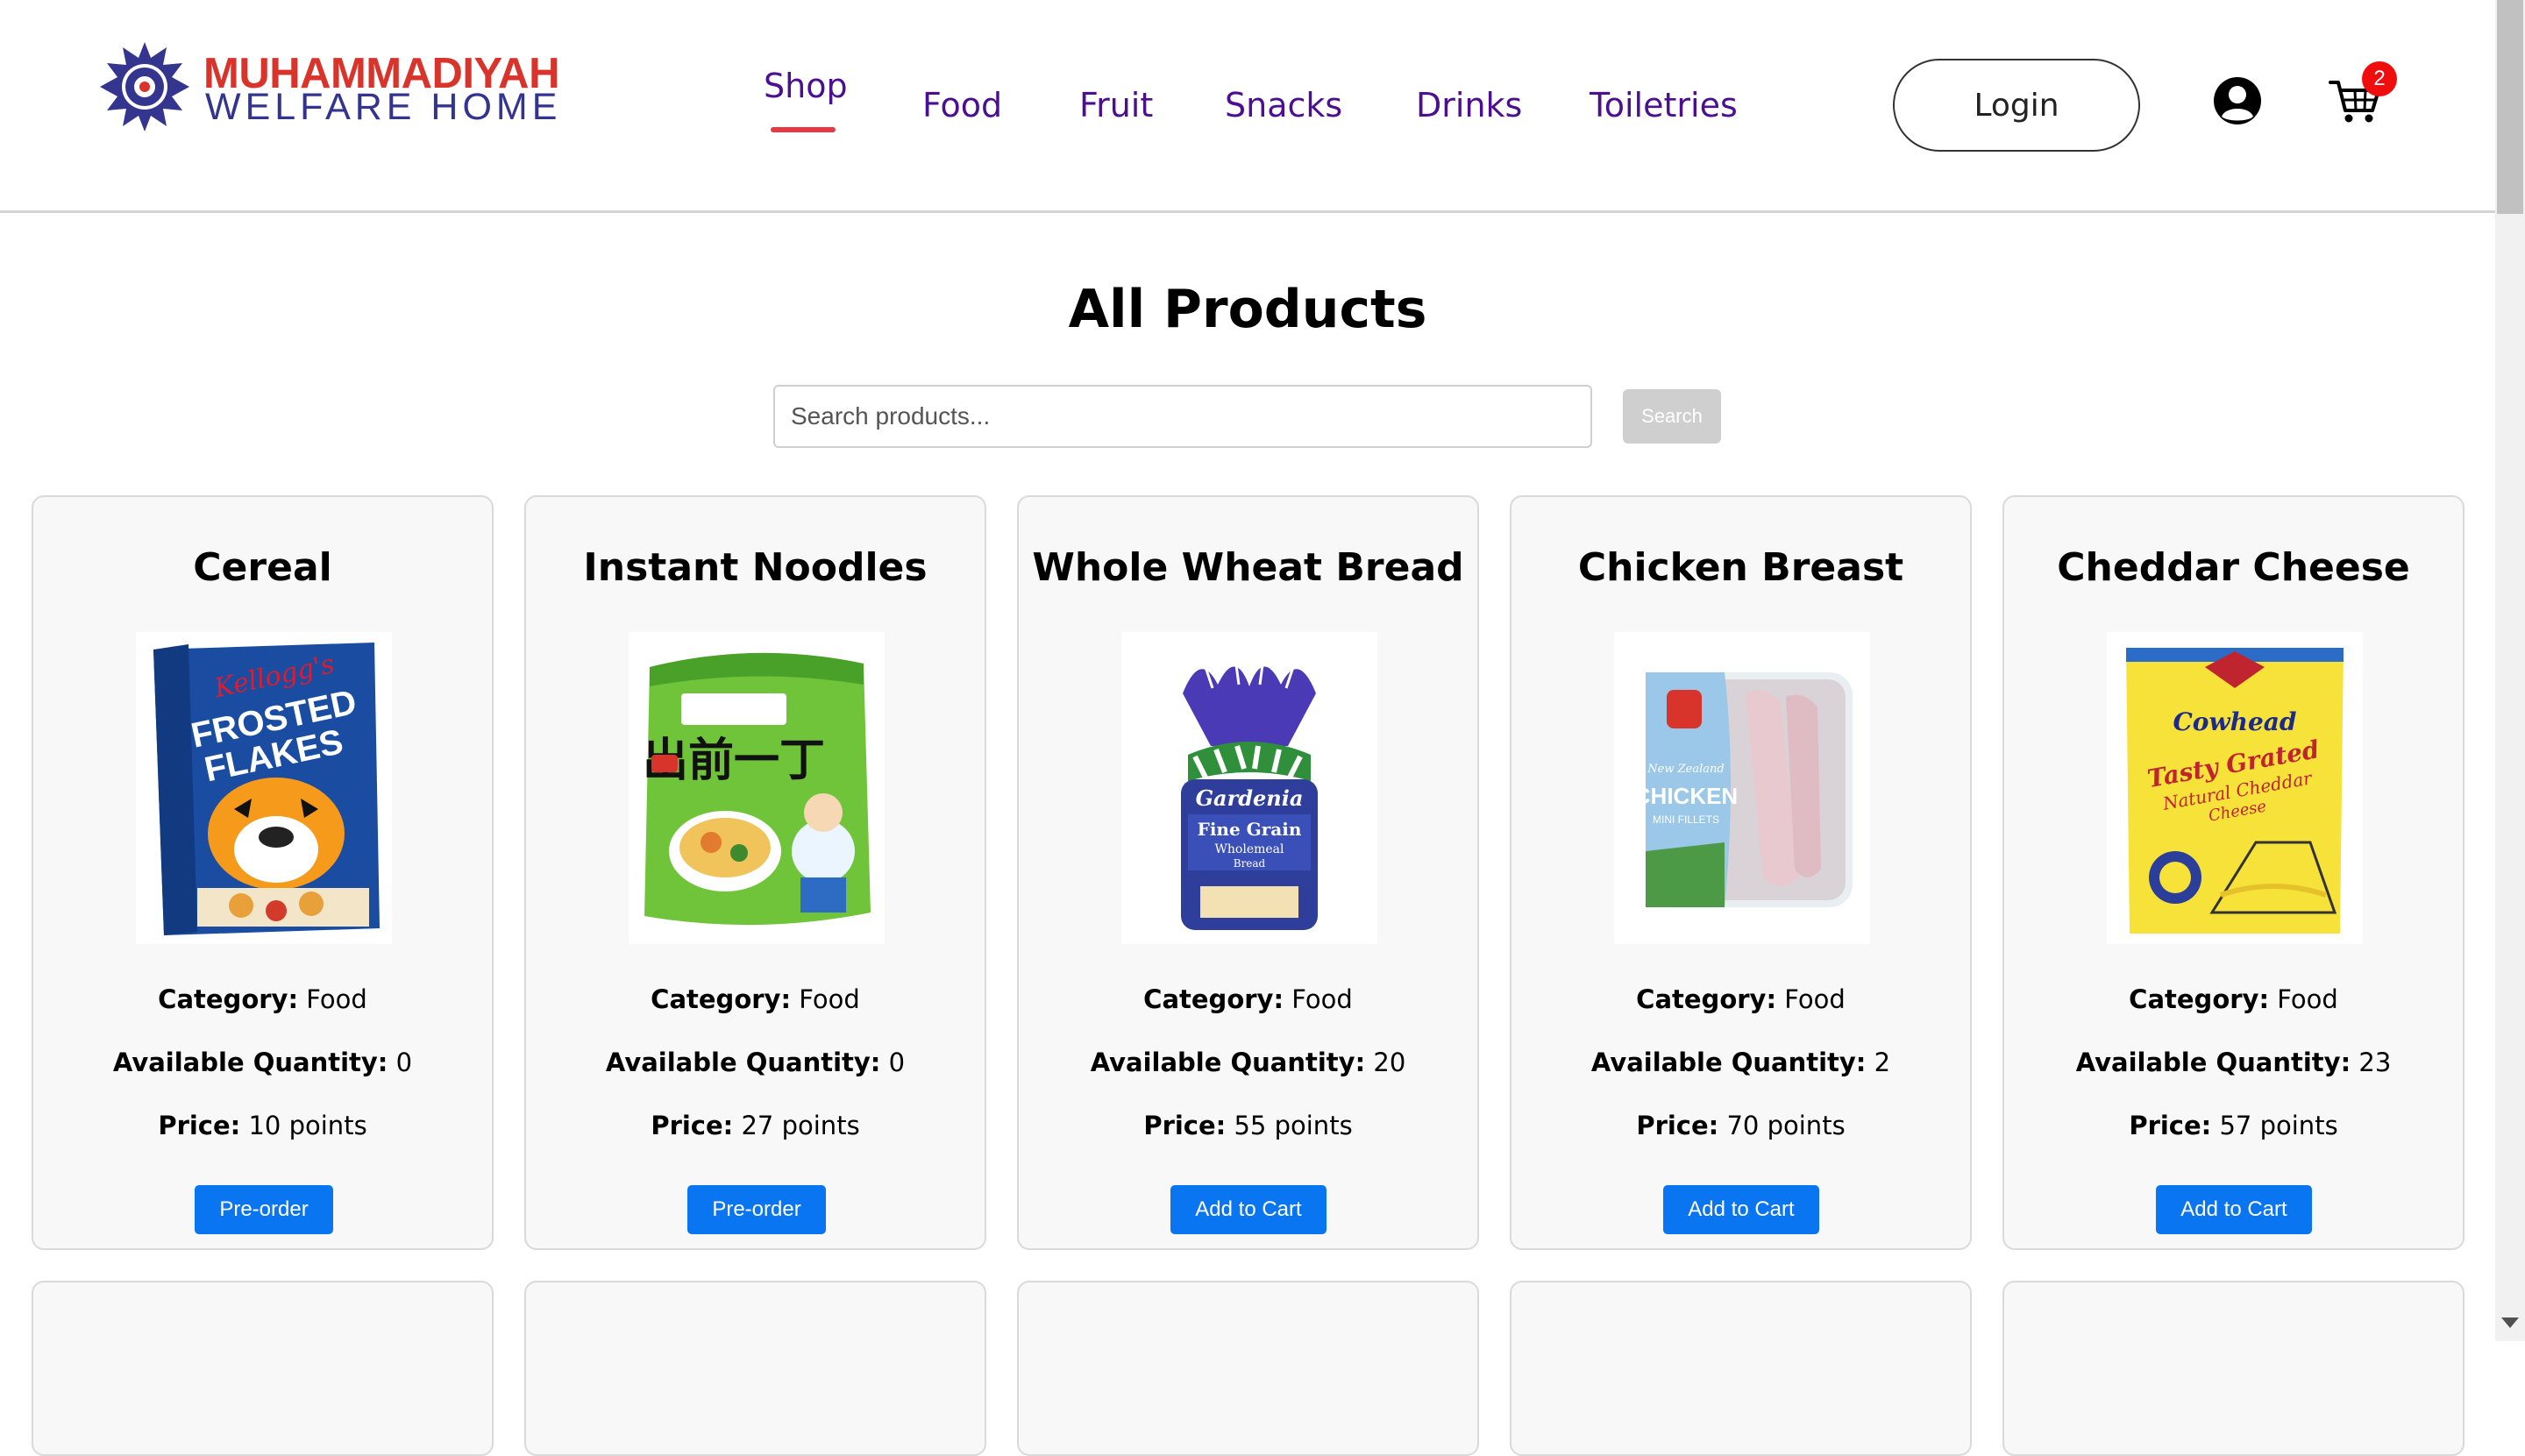  Describe the element at coordinates (1250, 829) in the screenshot. I see `bread-name-line1: Fine Grain` at that location.